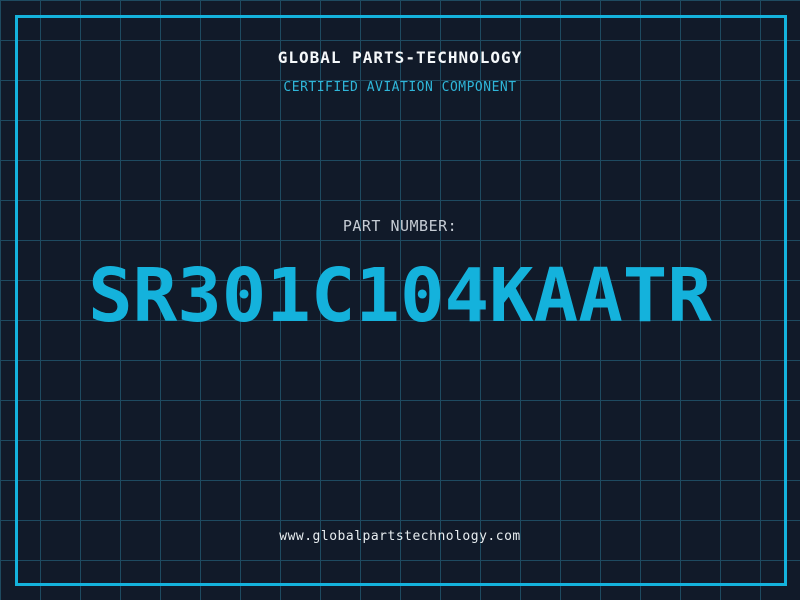 The image size is (800, 600). I want to click on certification-subtitle: CERTIFIED AVIATION COMPONENT, so click(400, 87).